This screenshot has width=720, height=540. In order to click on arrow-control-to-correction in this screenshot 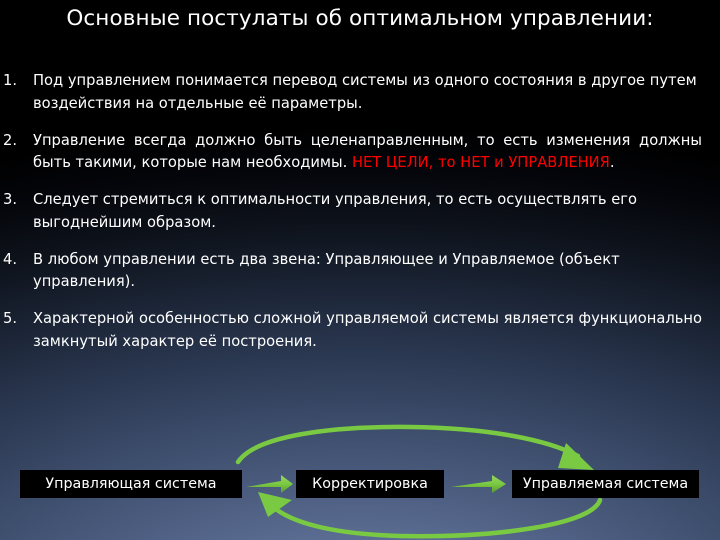, I will do `click(269, 484)`.